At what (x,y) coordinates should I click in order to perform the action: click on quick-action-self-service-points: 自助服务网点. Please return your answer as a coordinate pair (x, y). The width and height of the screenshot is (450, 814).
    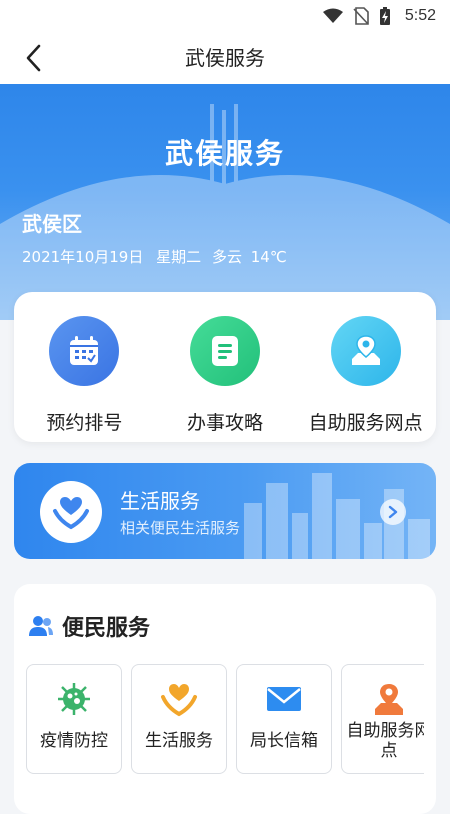
    Looking at the image, I should click on (365, 367).